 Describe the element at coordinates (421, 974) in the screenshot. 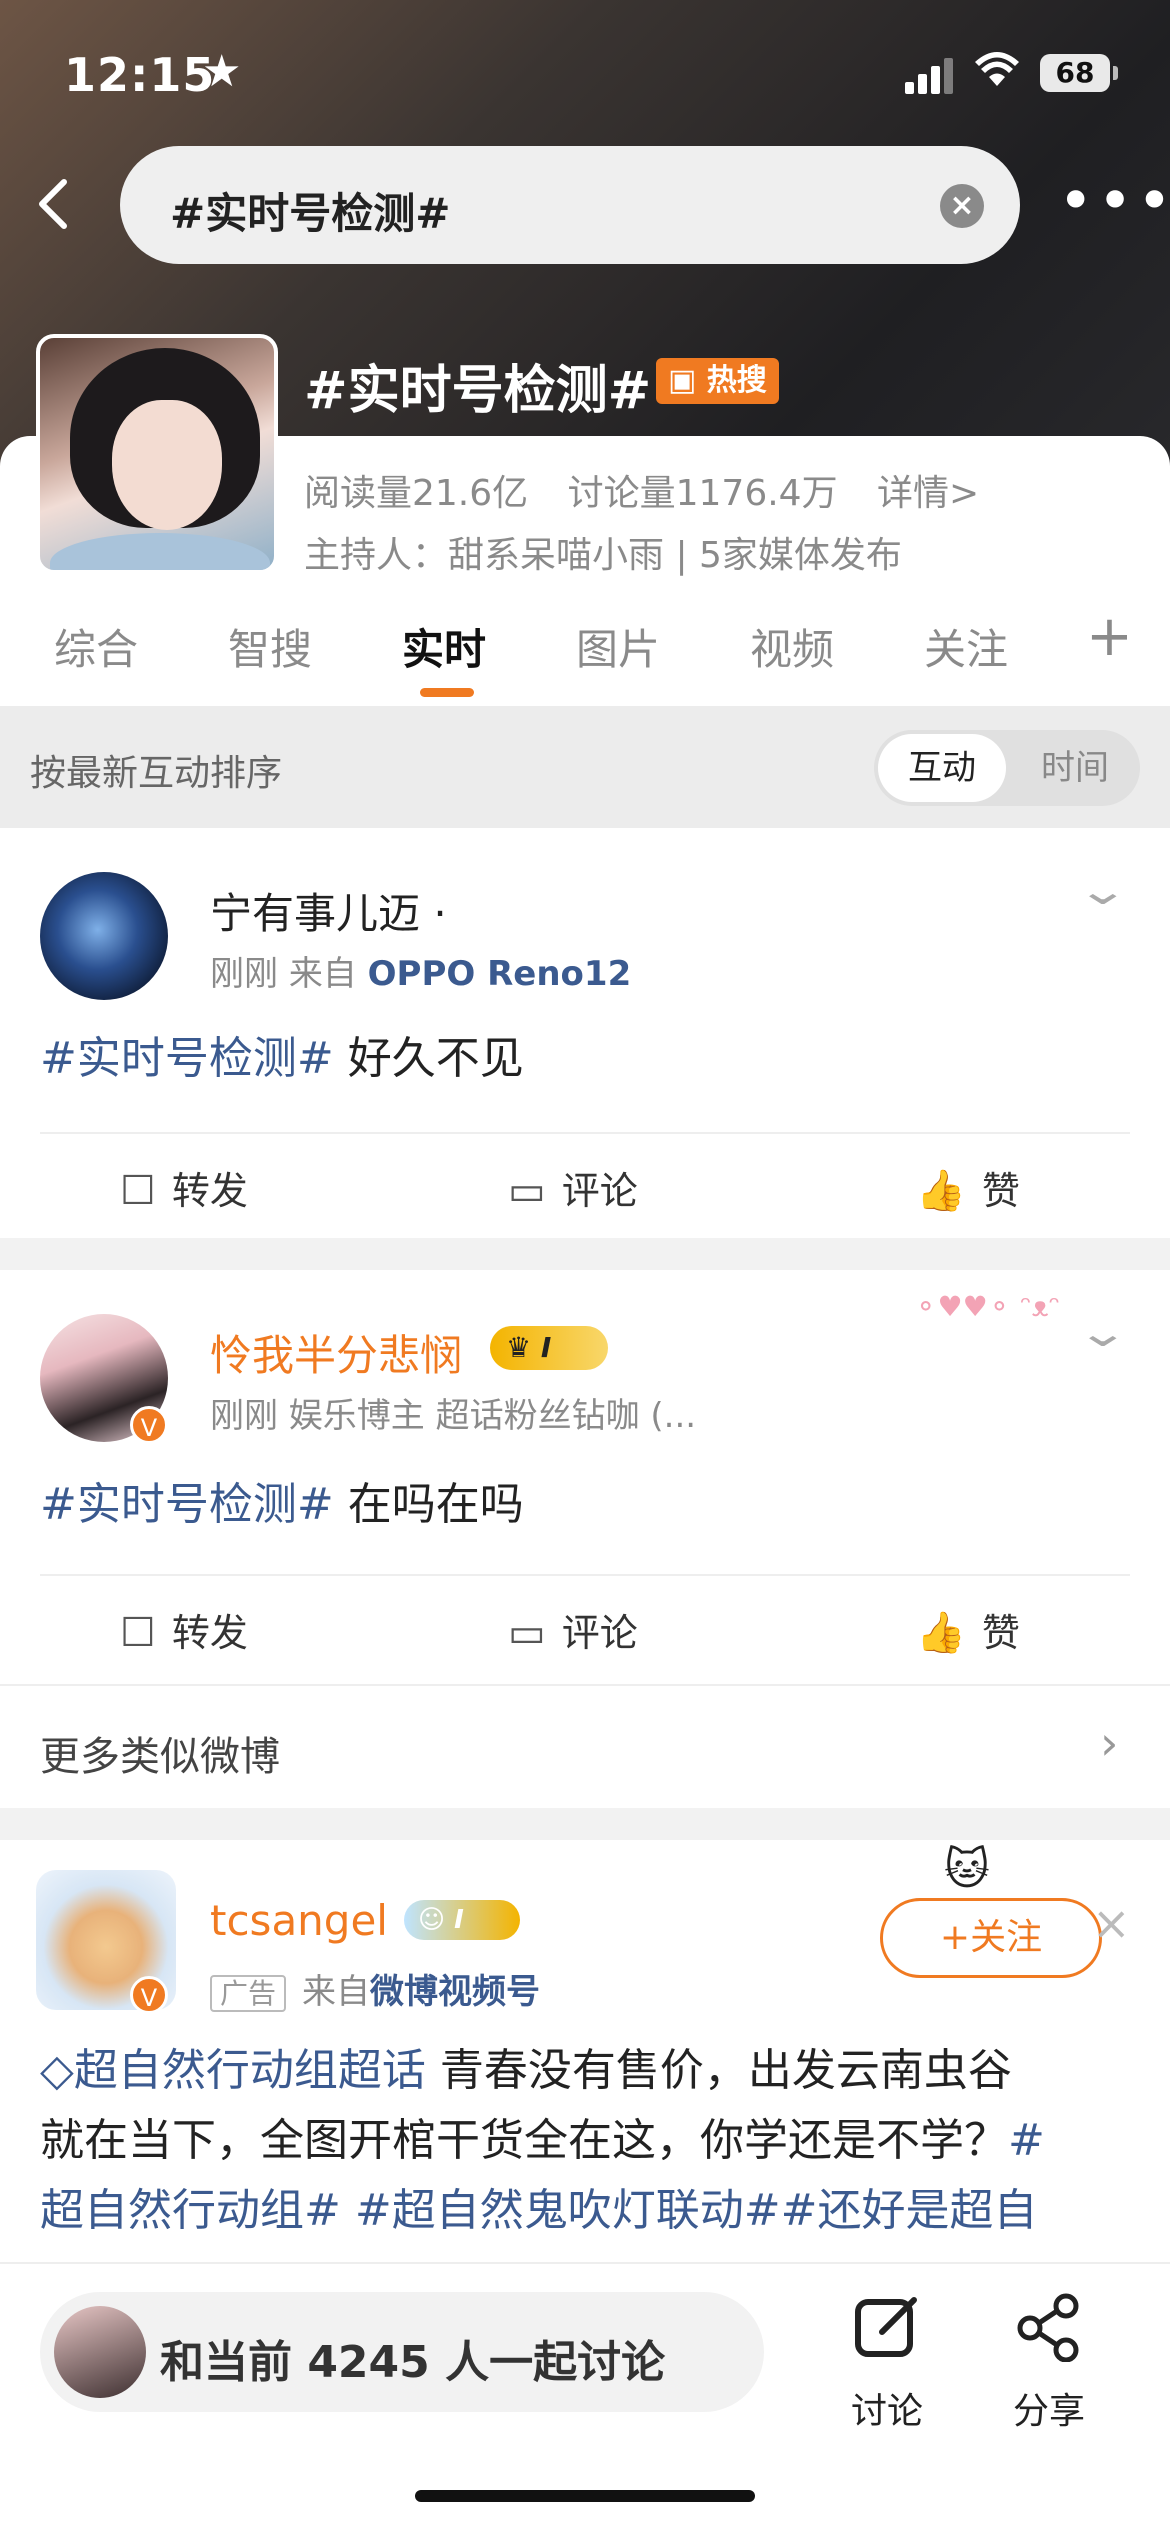

I see `post-meta: 刚刚 来自 OPPO Reno12` at that location.